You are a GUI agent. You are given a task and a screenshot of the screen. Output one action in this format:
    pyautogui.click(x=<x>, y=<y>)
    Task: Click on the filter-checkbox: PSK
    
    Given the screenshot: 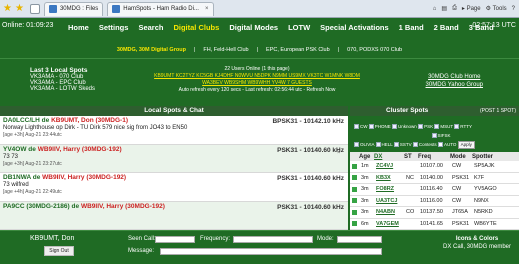 What is the action you would take?
    pyautogui.click(x=426, y=127)
    